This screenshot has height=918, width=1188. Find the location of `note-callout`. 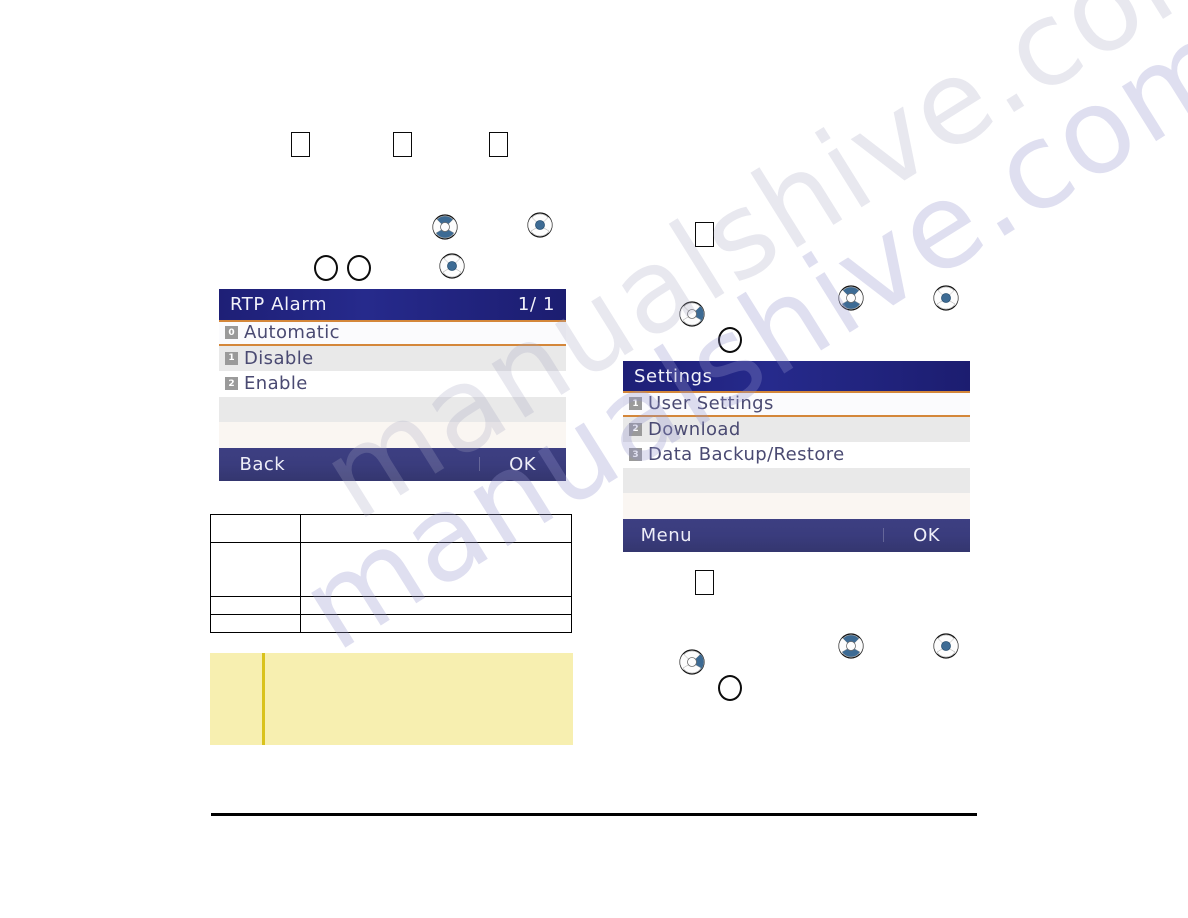

note-callout is located at coordinates (391, 699).